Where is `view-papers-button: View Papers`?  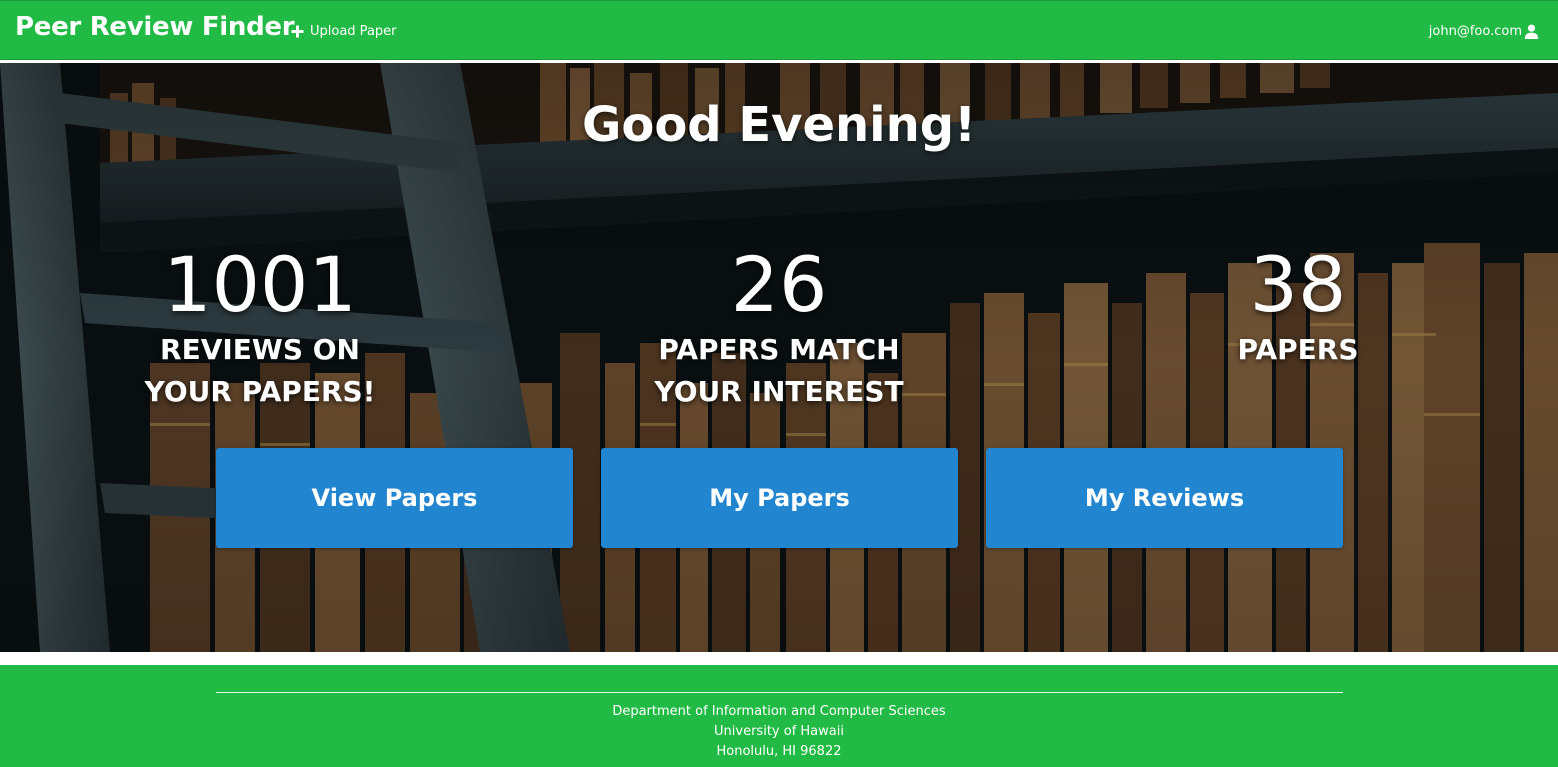
view-papers-button: View Papers is located at coordinates (394, 498).